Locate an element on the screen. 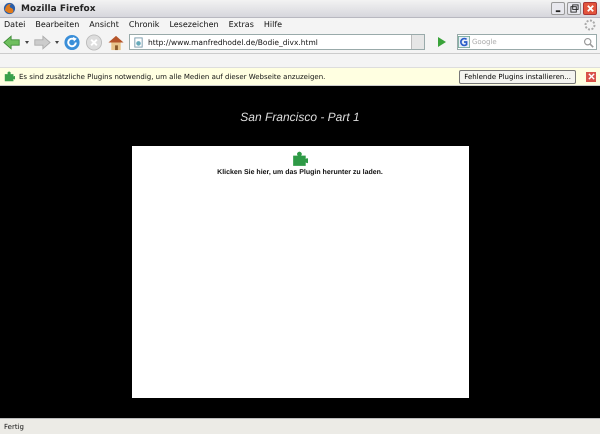  close-icon is located at coordinates (590, 8).